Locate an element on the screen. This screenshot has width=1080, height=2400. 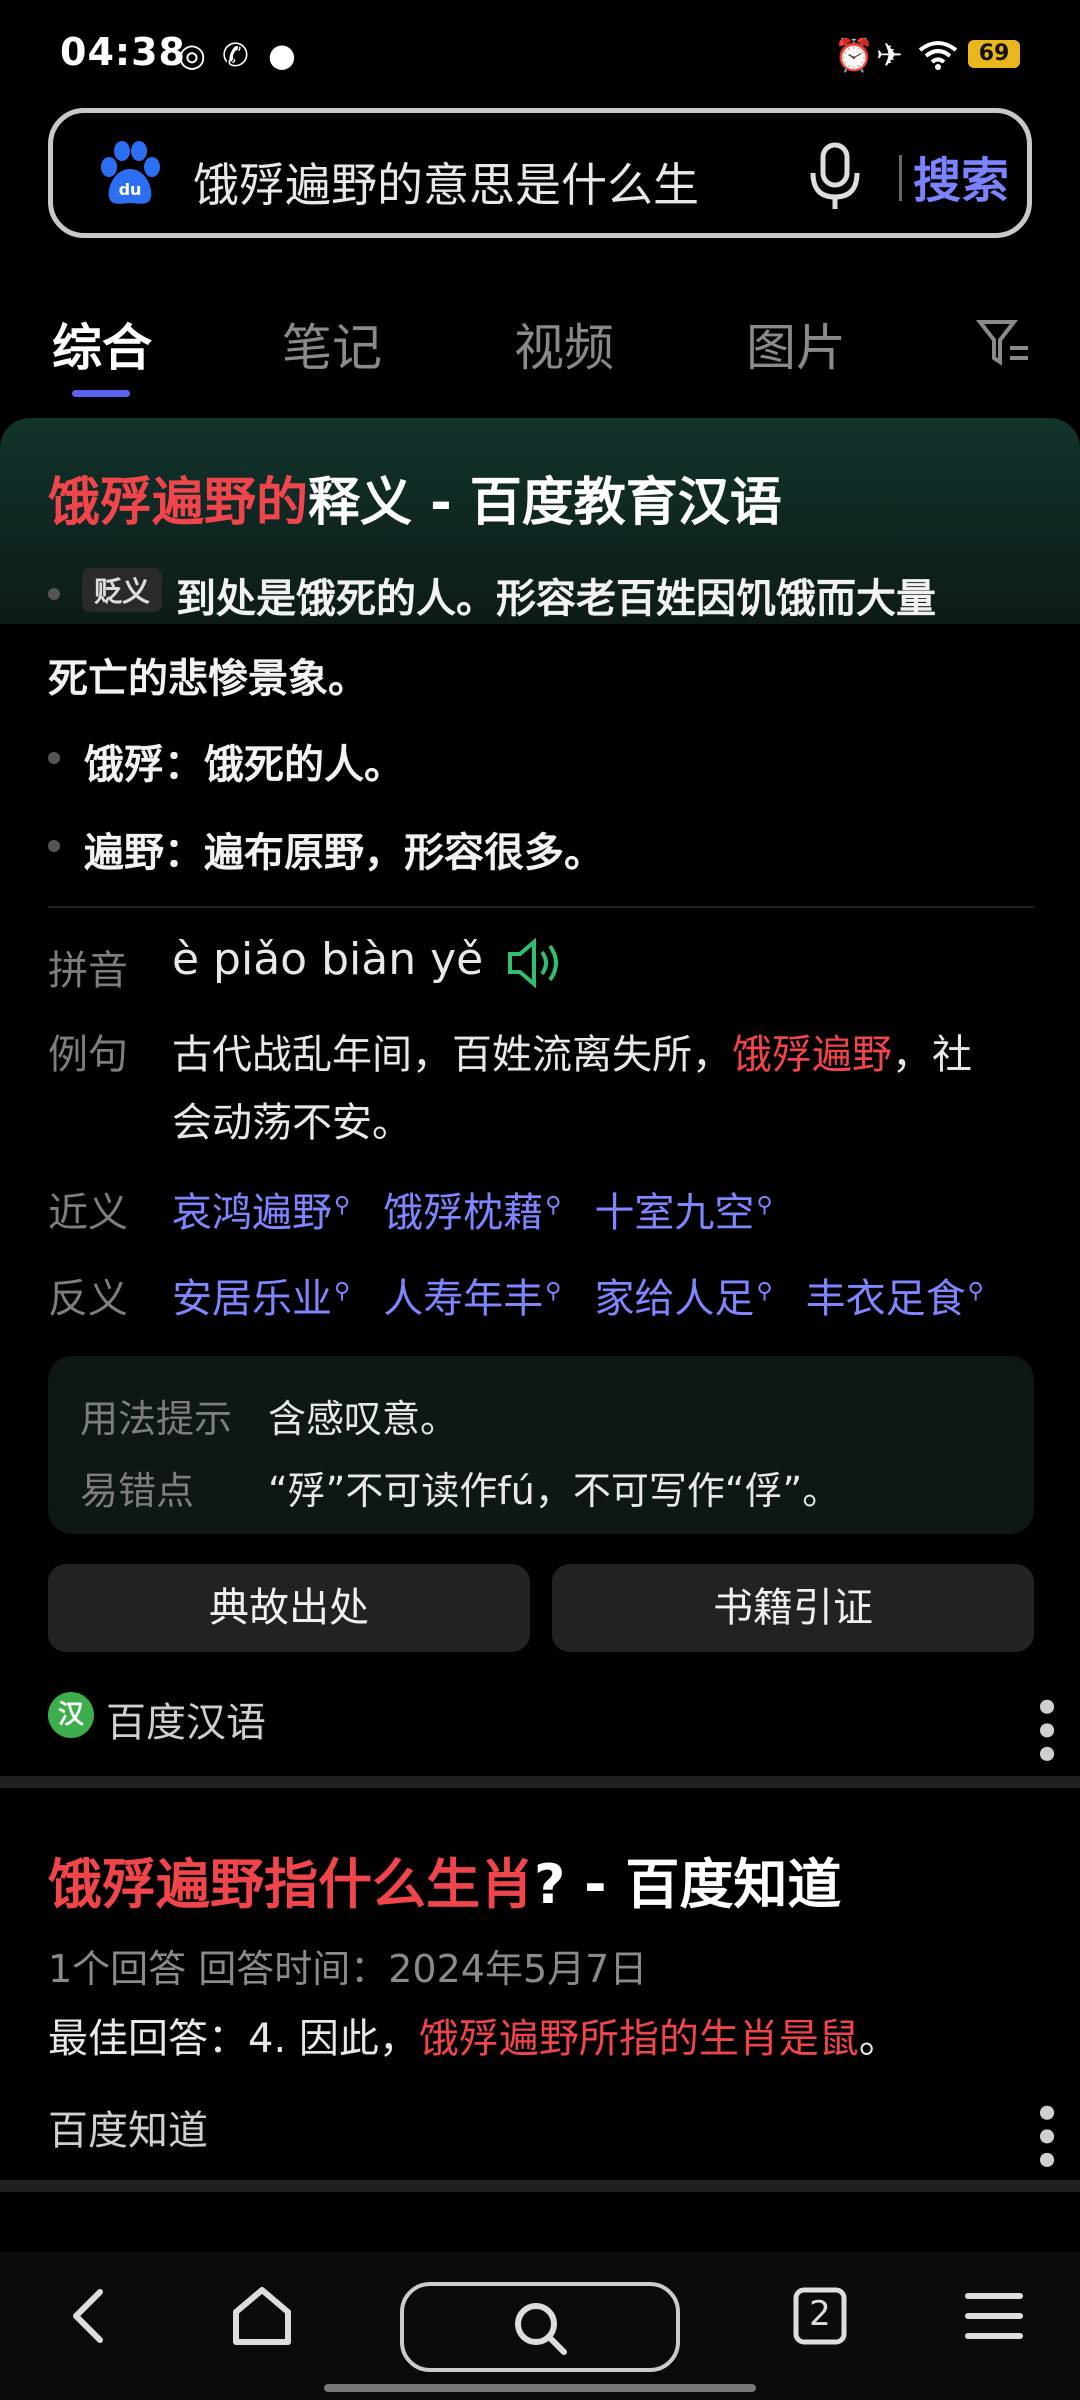
active-tab-indicator is located at coordinates (101, 393).